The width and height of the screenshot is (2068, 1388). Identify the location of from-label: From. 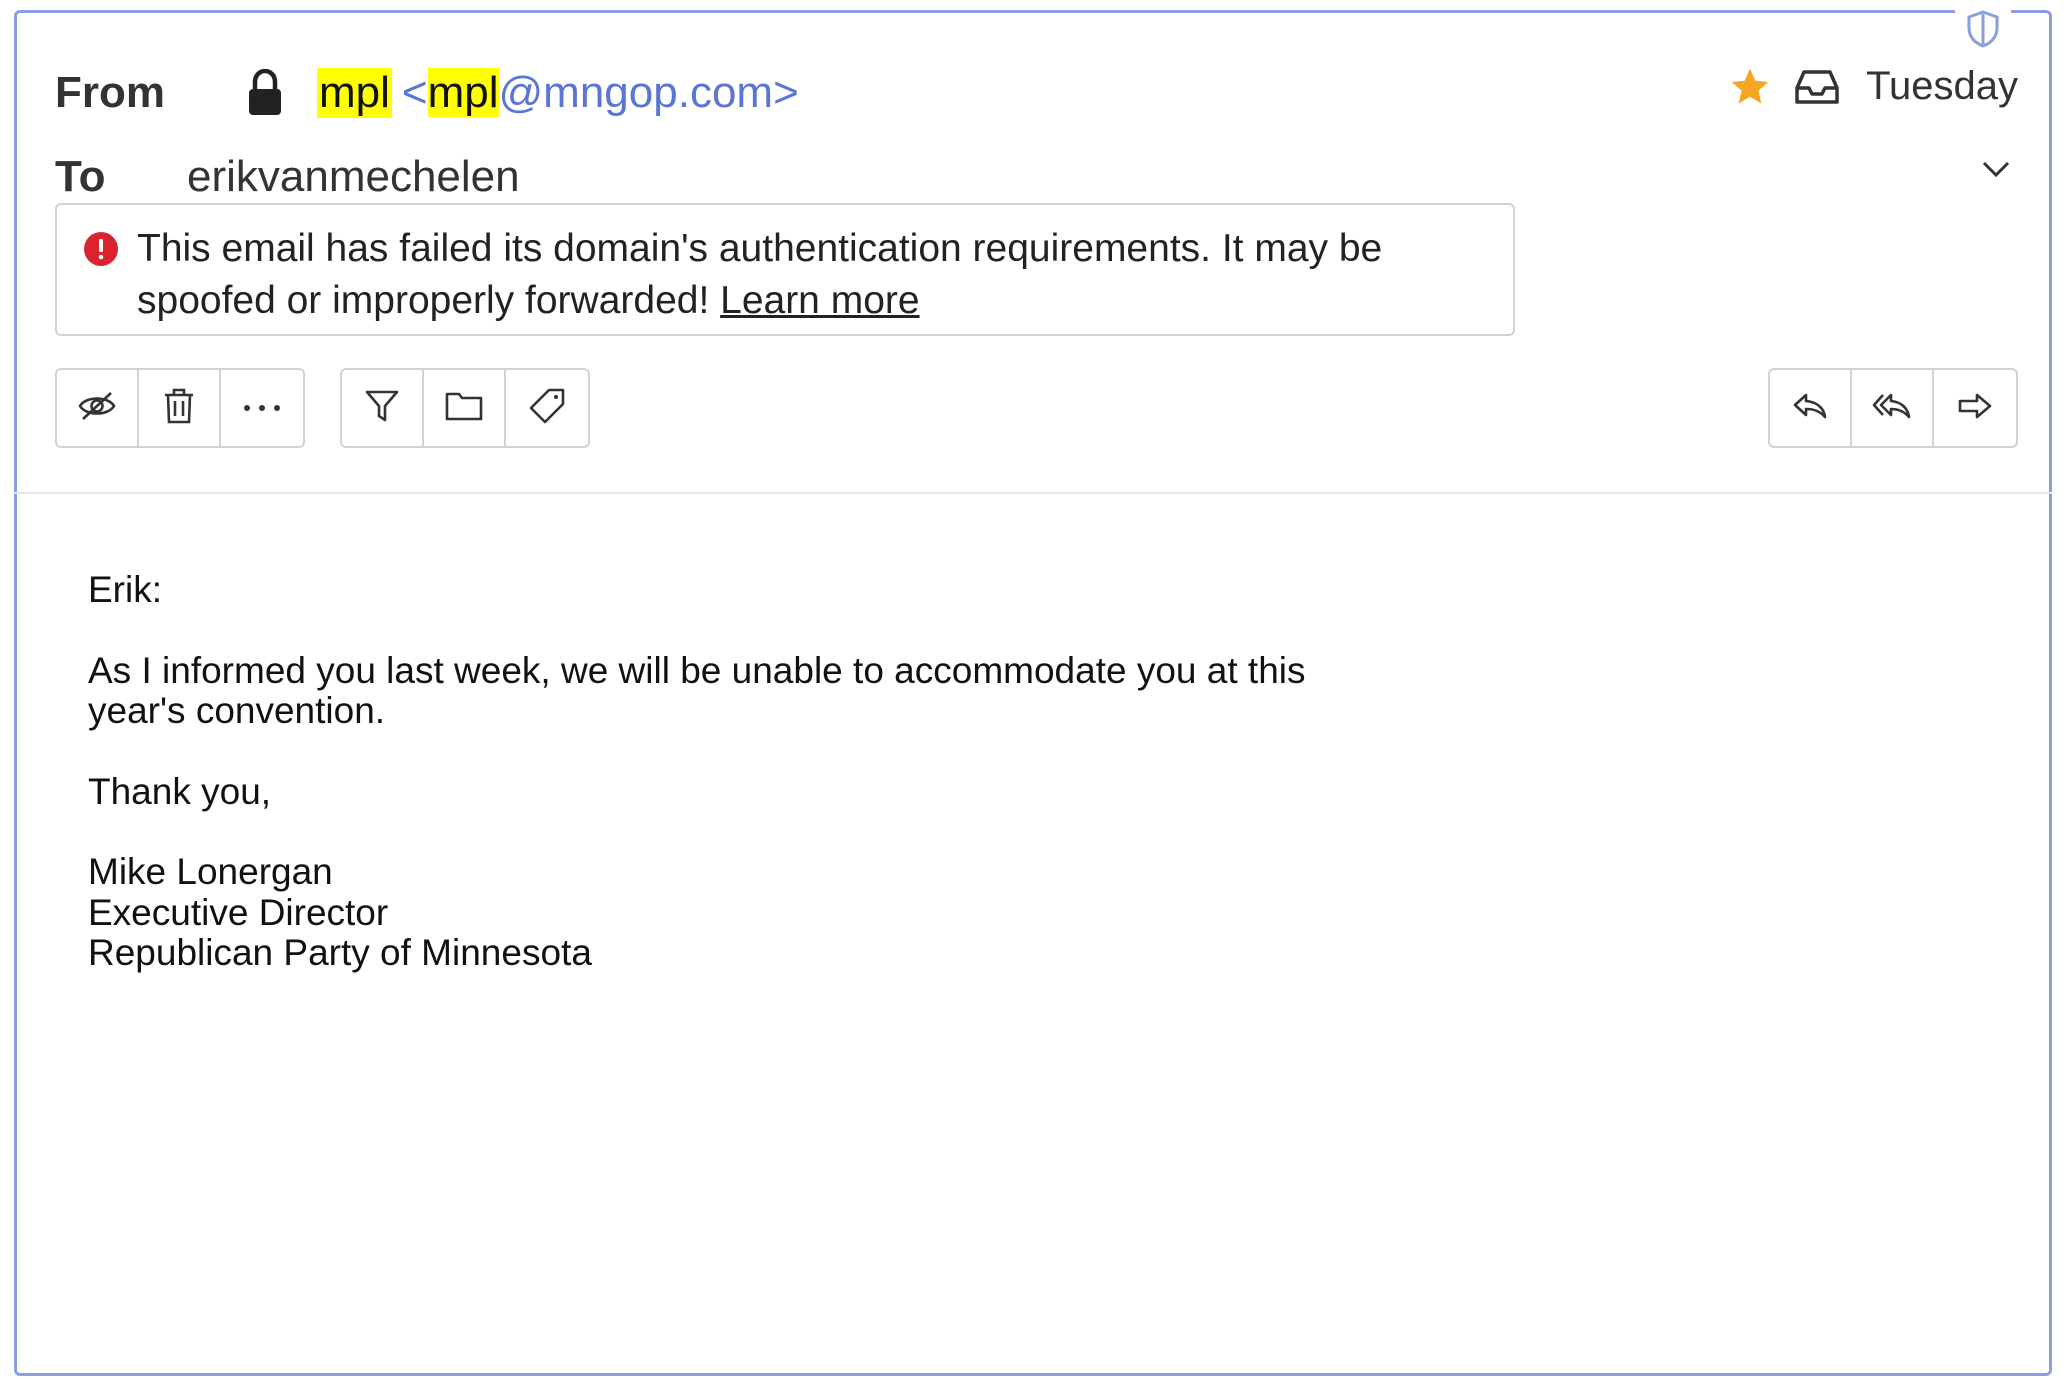
(110, 92).